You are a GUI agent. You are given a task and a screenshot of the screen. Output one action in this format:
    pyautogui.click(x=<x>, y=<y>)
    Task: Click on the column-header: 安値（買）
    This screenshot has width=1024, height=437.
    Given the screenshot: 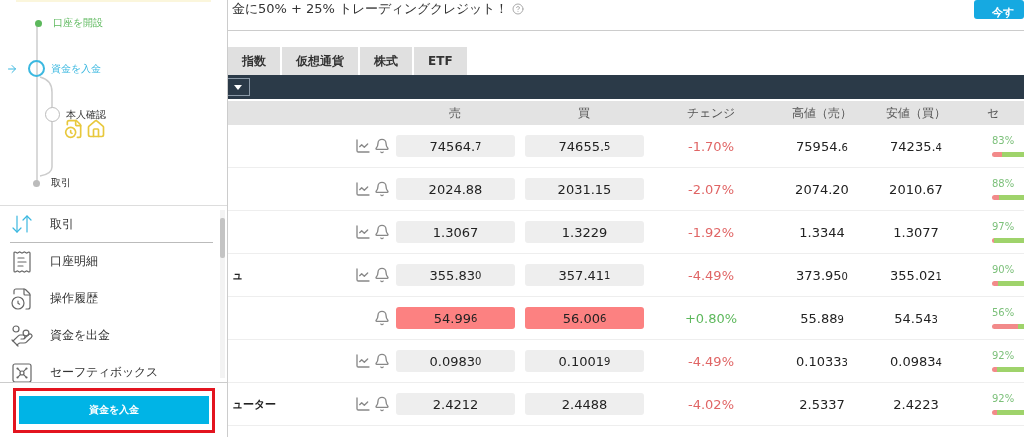 What is the action you would take?
    pyautogui.click(x=916, y=113)
    